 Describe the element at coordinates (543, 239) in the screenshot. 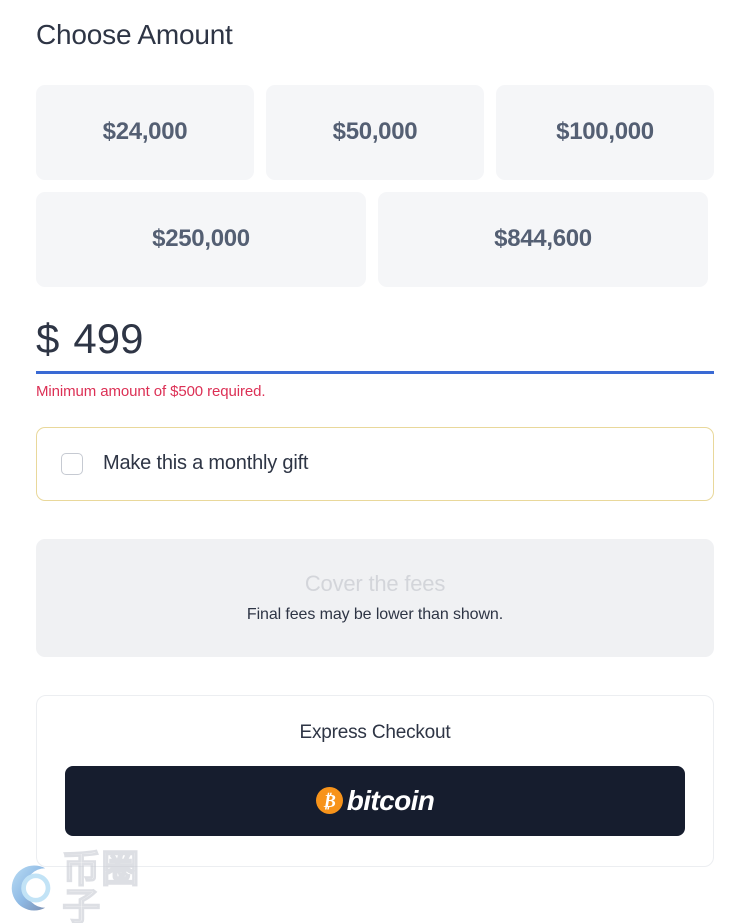

I see `amount-preset-844600: $844,600` at that location.